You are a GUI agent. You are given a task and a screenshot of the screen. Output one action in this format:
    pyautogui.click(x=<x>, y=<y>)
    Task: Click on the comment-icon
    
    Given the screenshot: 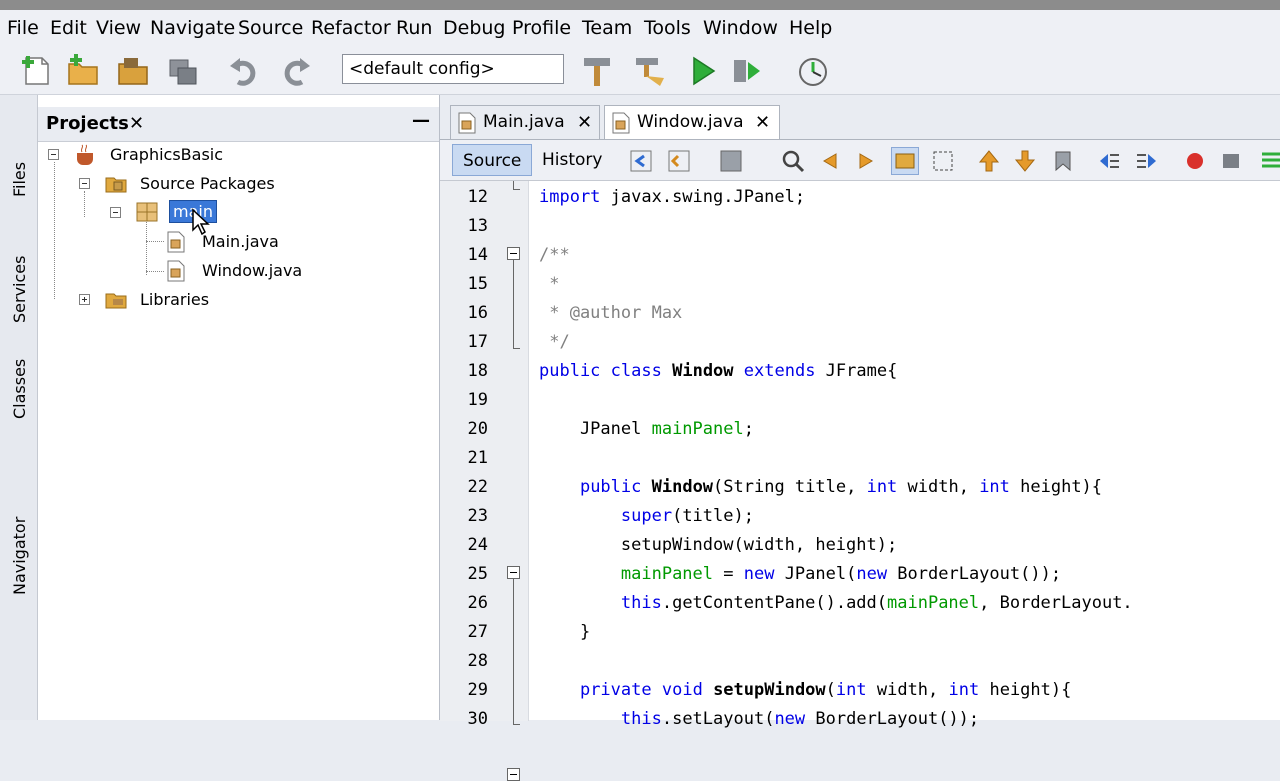 What is the action you would take?
    pyautogui.click(x=1269, y=161)
    